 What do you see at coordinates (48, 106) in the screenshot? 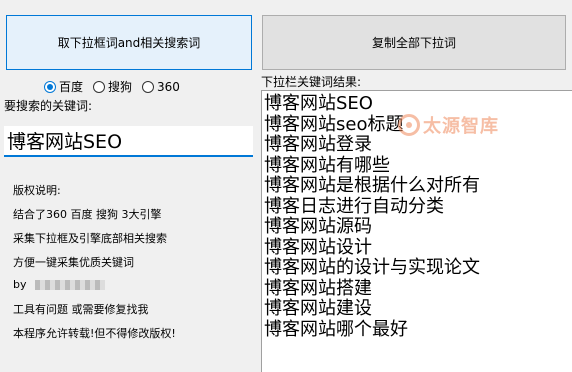
I see `search-keyword-label: 要搜索的关键词:` at bounding box center [48, 106].